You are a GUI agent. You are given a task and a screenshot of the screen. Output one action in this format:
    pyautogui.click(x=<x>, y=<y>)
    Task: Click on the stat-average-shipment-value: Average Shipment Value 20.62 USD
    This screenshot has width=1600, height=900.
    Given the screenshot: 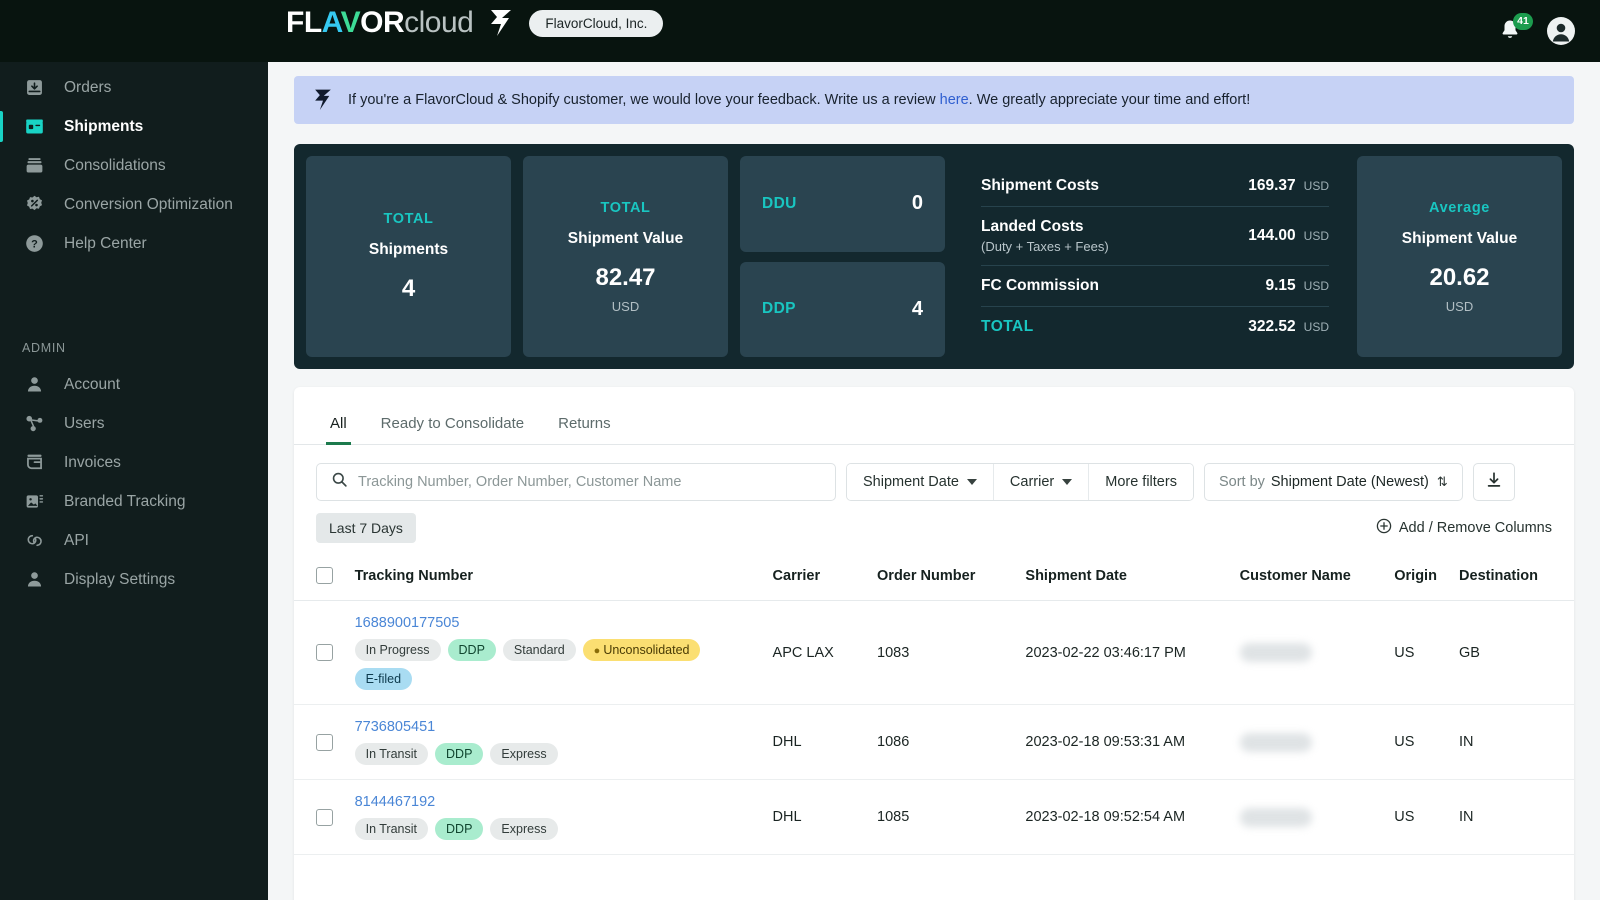 What is the action you would take?
    pyautogui.click(x=1459, y=256)
    